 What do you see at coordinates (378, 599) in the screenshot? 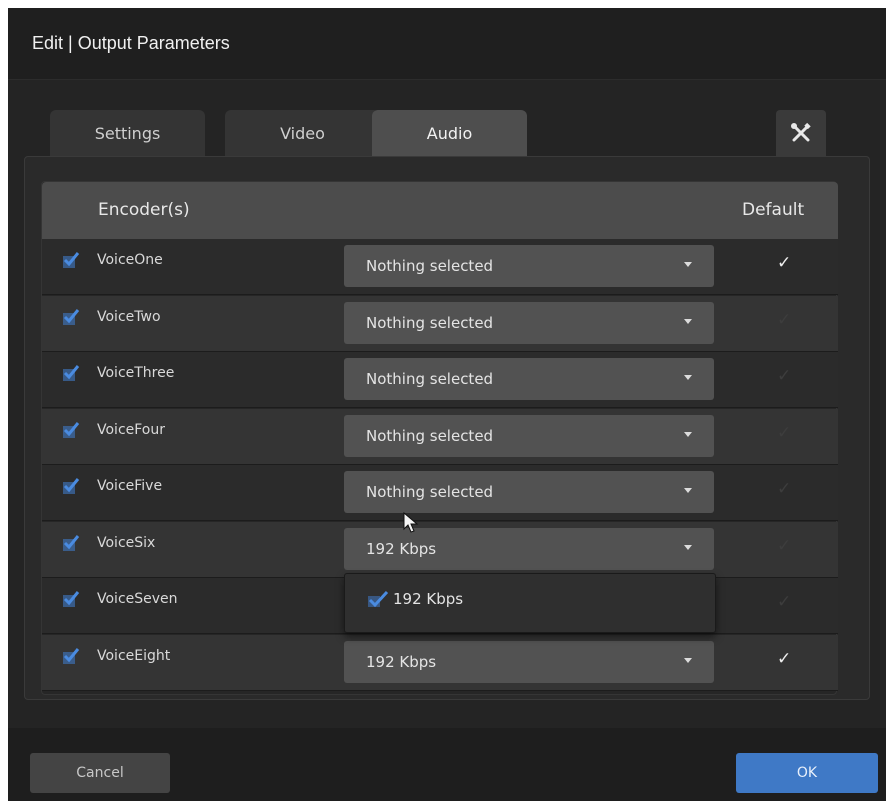
I see `checkmark-icon` at bounding box center [378, 599].